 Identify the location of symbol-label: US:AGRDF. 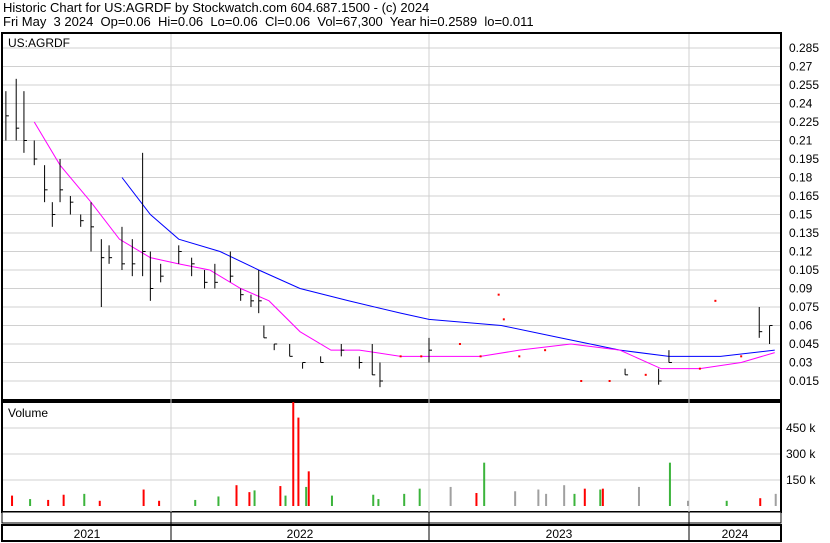
(39, 43).